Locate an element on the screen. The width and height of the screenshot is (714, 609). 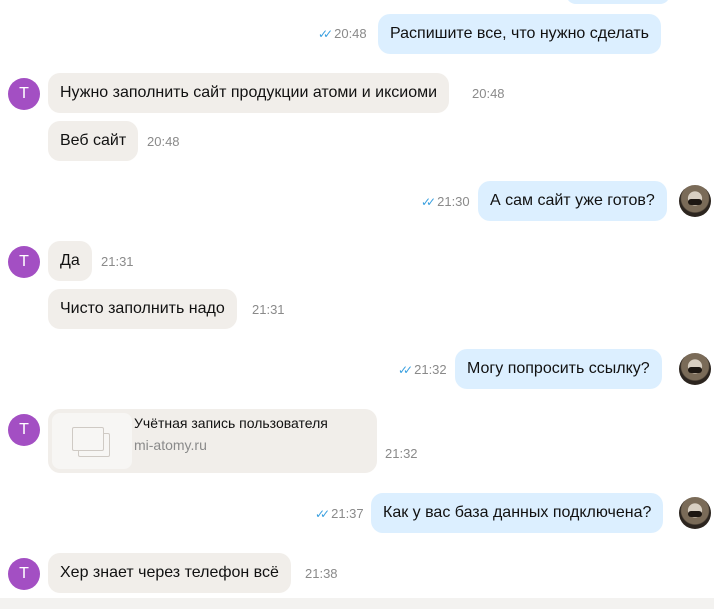
message-time: ✓✓ 20:48 is located at coordinates (342, 33).